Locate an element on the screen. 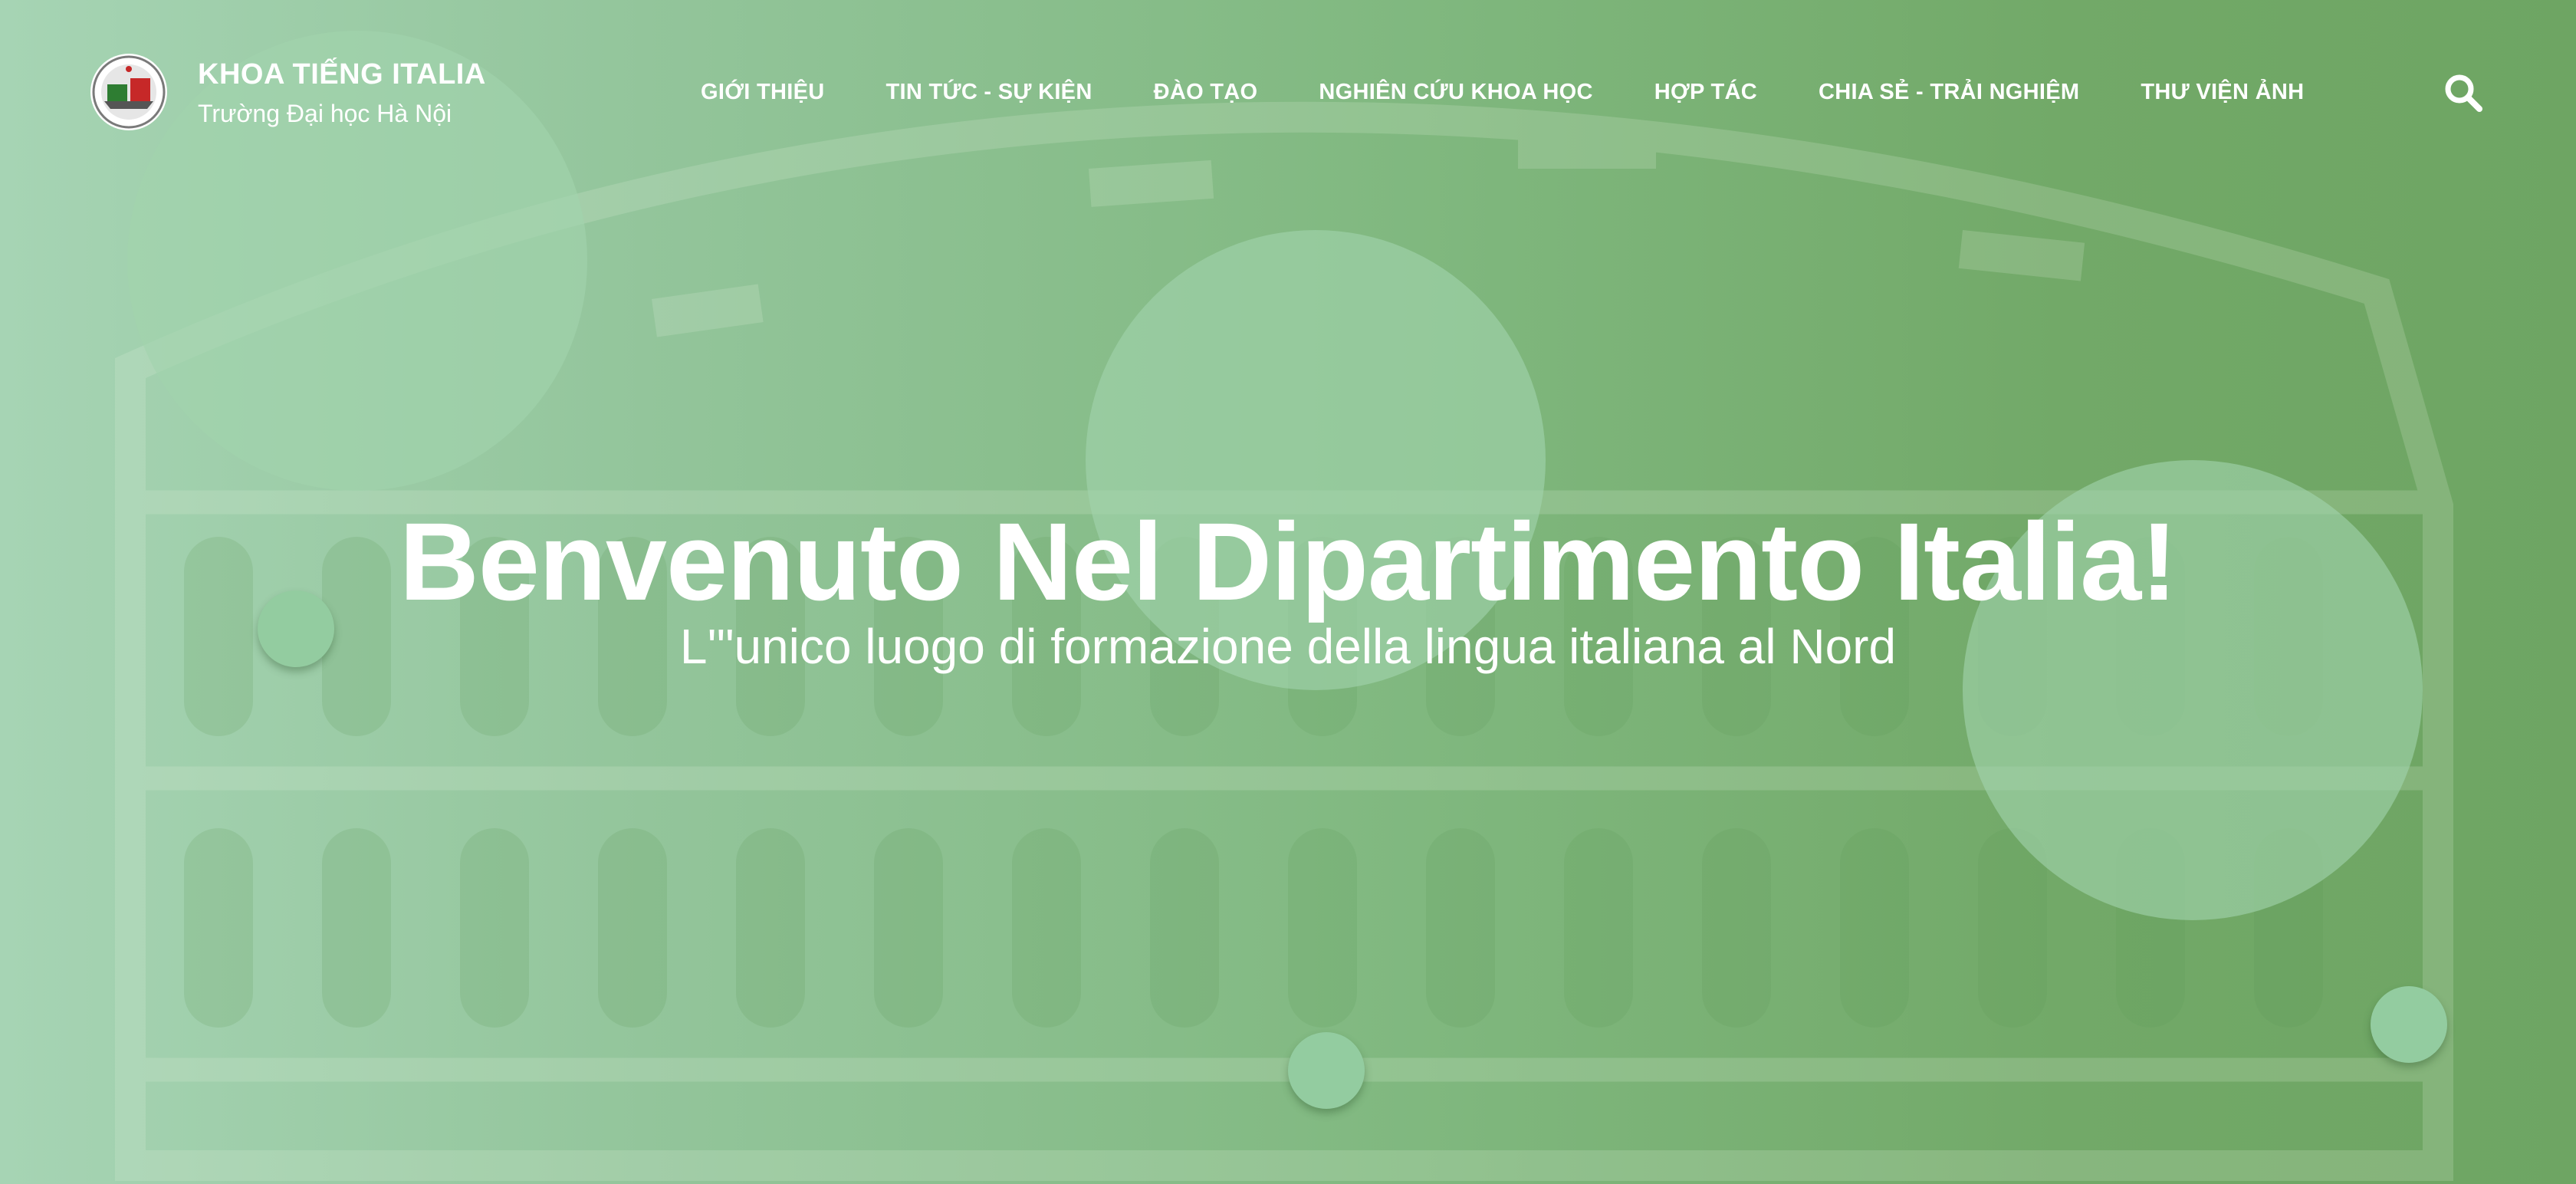 The height and width of the screenshot is (1184, 2576). nav-item-gioi-thieu: GIỚI THIỆU is located at coordinates (763, 92).